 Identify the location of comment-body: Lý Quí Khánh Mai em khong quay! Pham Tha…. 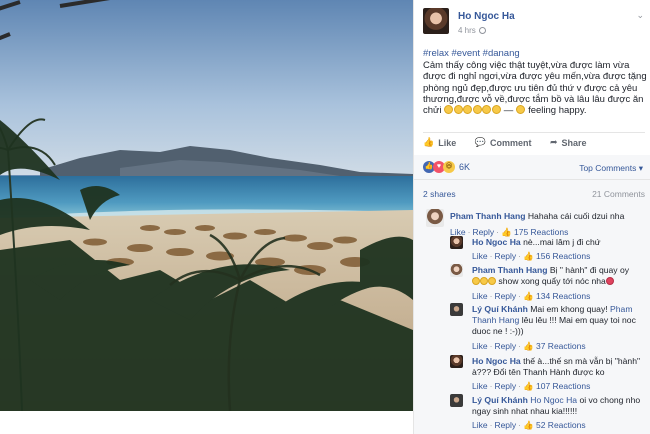
(558, 320).